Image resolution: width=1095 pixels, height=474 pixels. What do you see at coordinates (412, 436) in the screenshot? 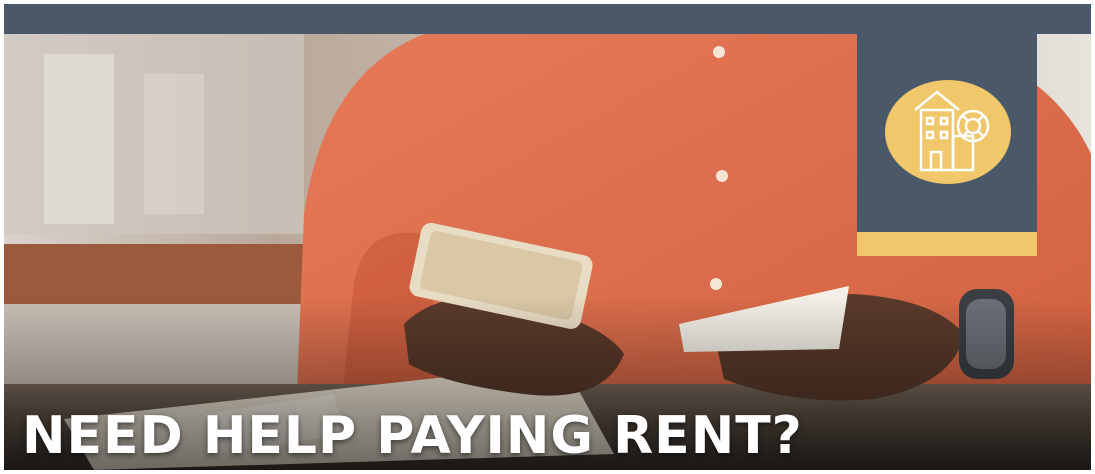
I see `headline: NEED HELP PAYING RENT?` at bounding box center [412, 436].